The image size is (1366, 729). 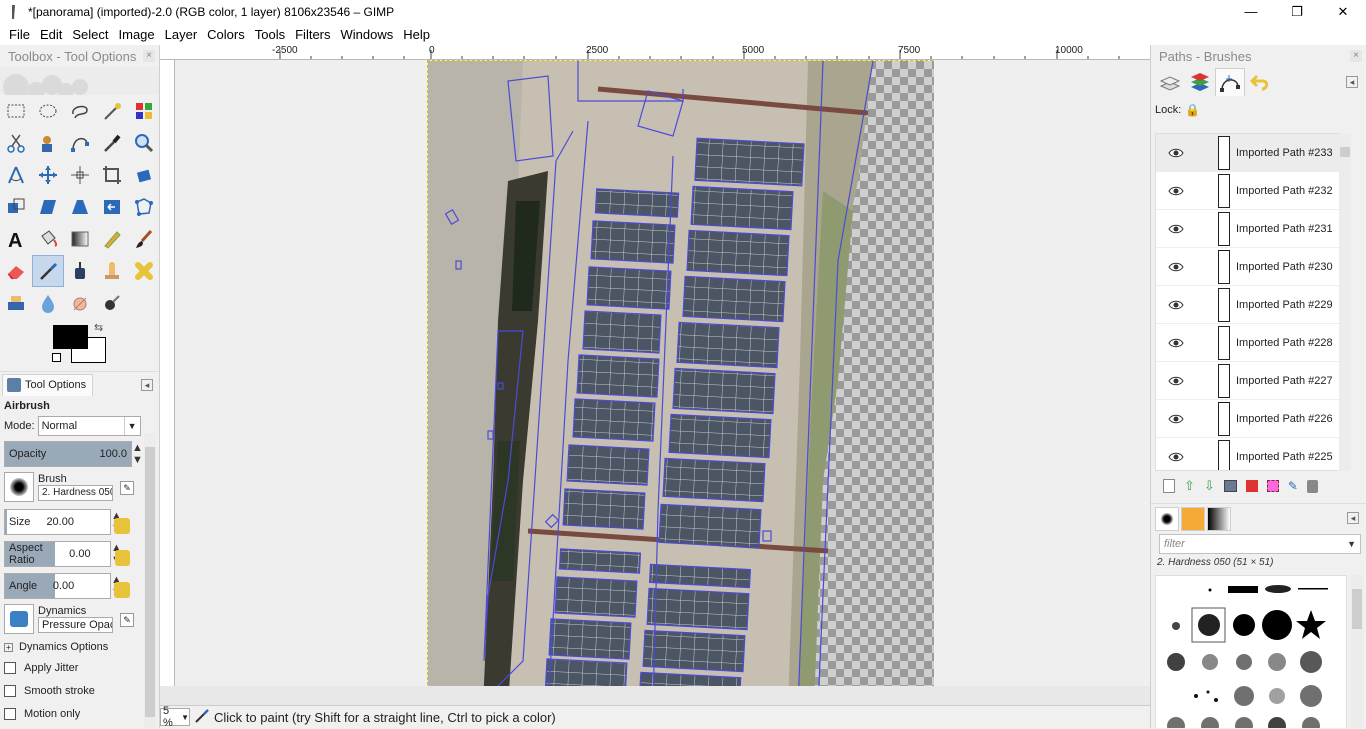 I want to click on menu-image: Image, so click(x=137, y=34).